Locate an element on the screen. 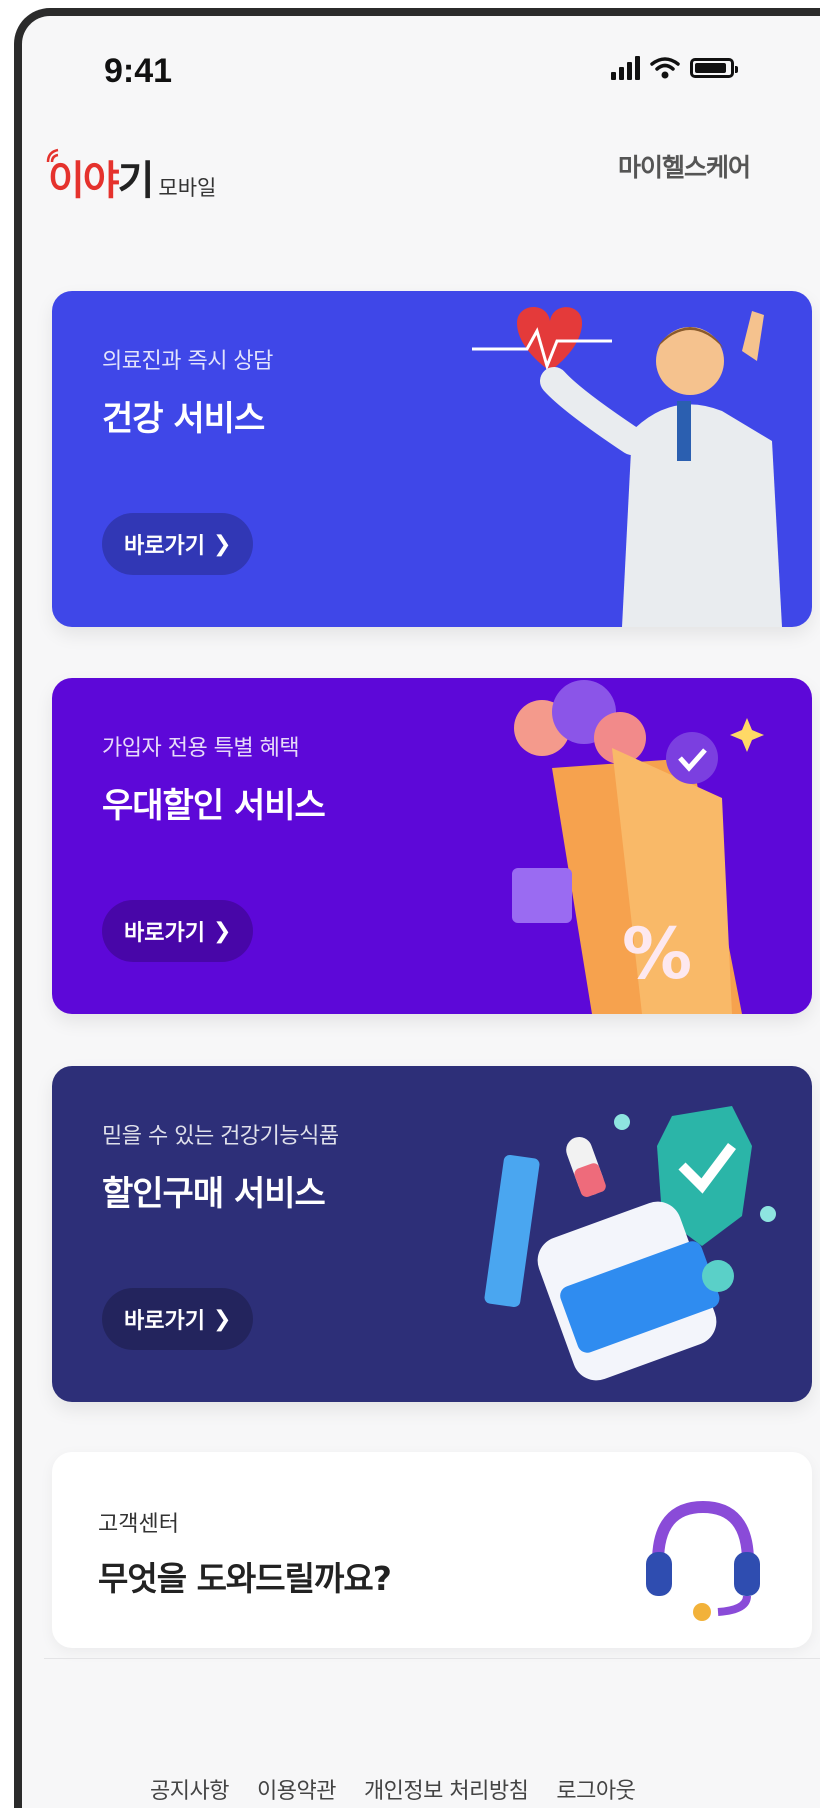 This screenshot has height=1808, width=820. doctor-illustration is located at coordinates (627, 466).